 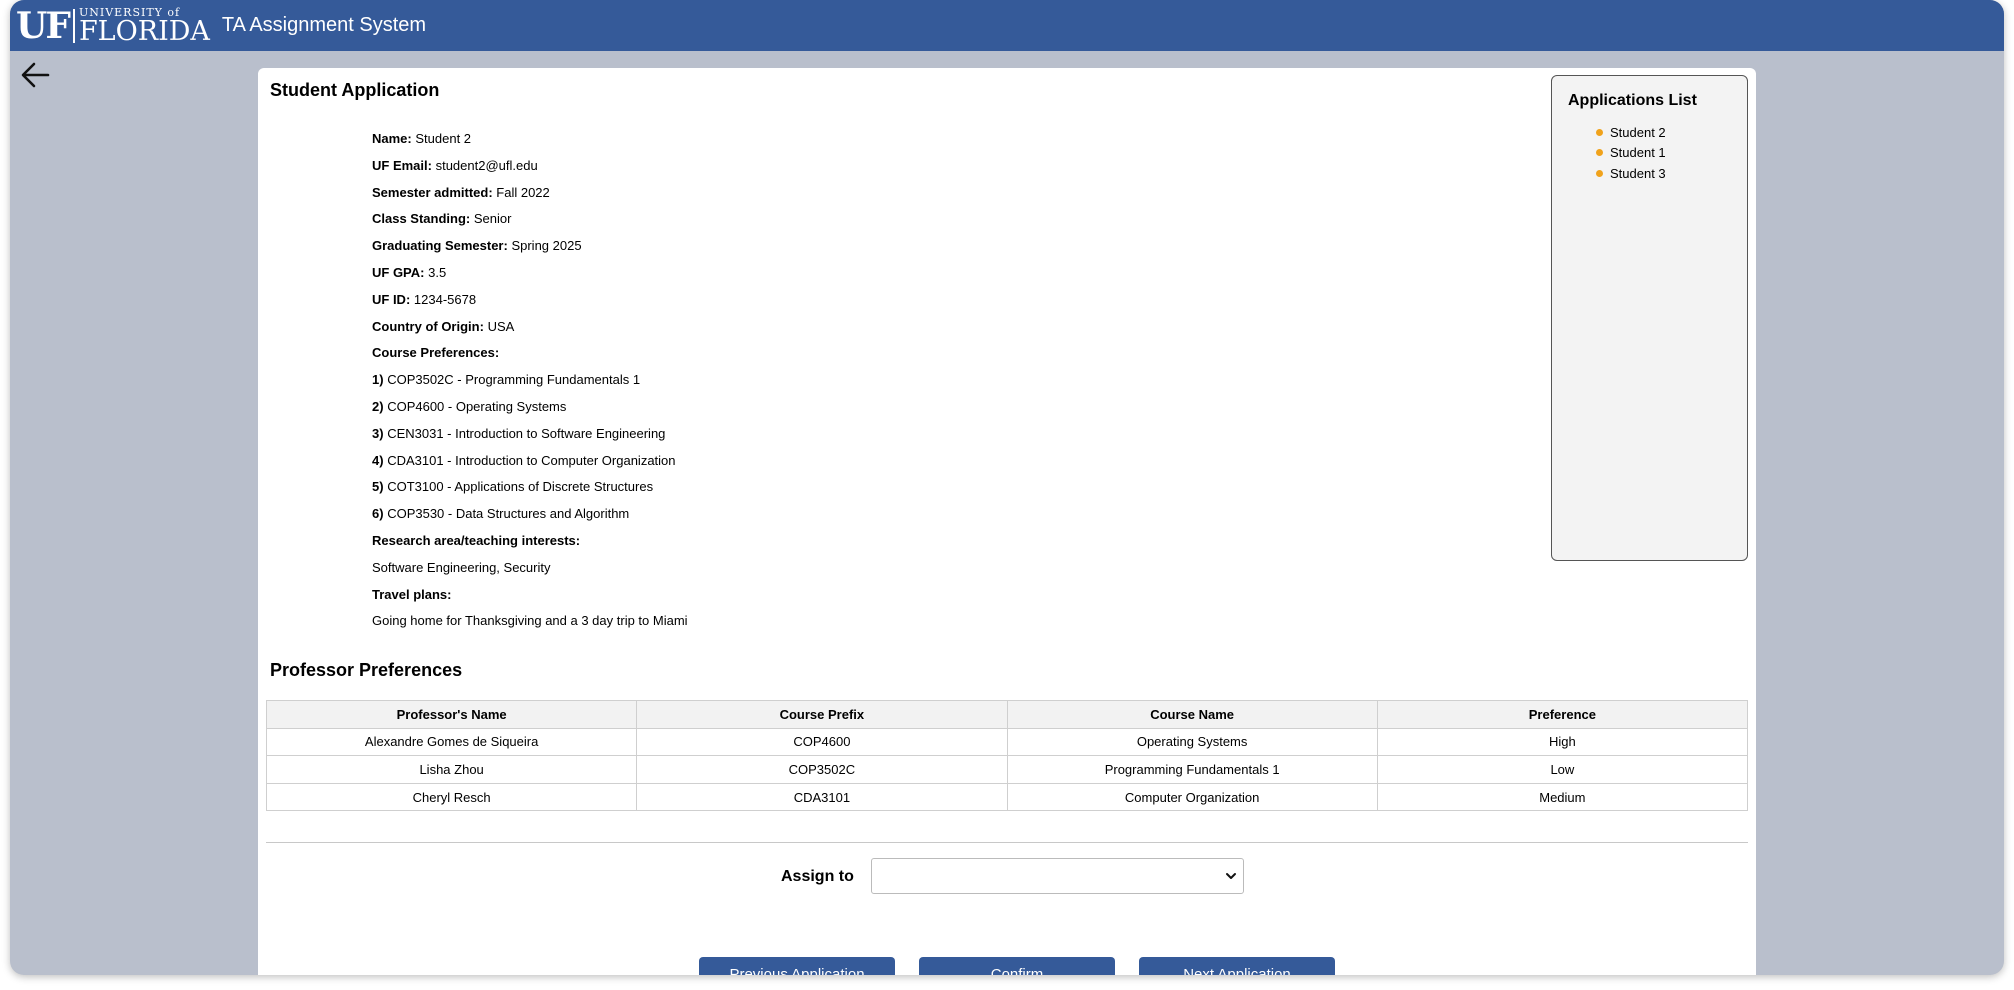 I want to click on course-text: COP4600 - Operating Systems, so click(x=477, y=406).